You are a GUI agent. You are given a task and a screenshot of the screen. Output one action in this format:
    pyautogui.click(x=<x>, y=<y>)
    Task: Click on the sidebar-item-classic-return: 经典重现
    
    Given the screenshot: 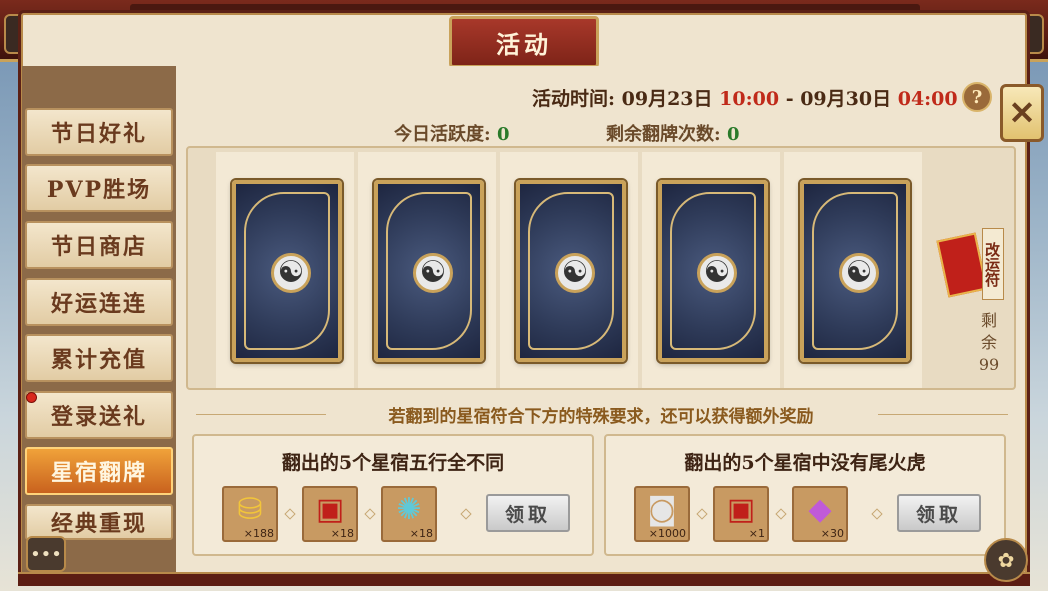 What is the action you would take?
    pyautogui.click(x=99, y=522)
    